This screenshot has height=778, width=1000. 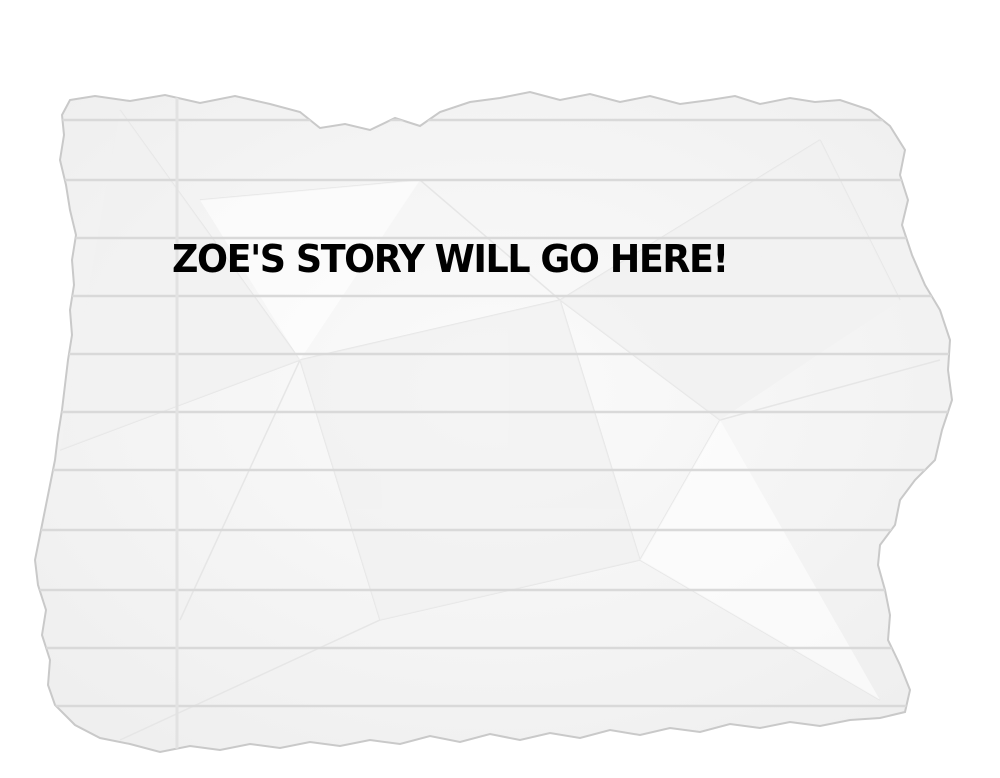 What do you see at coordinates (450, 259) in the screenshot?
I see `story-placeholder-text: ZOE'S STORY WILL GO HERE!` at bounding box center [450, 259].